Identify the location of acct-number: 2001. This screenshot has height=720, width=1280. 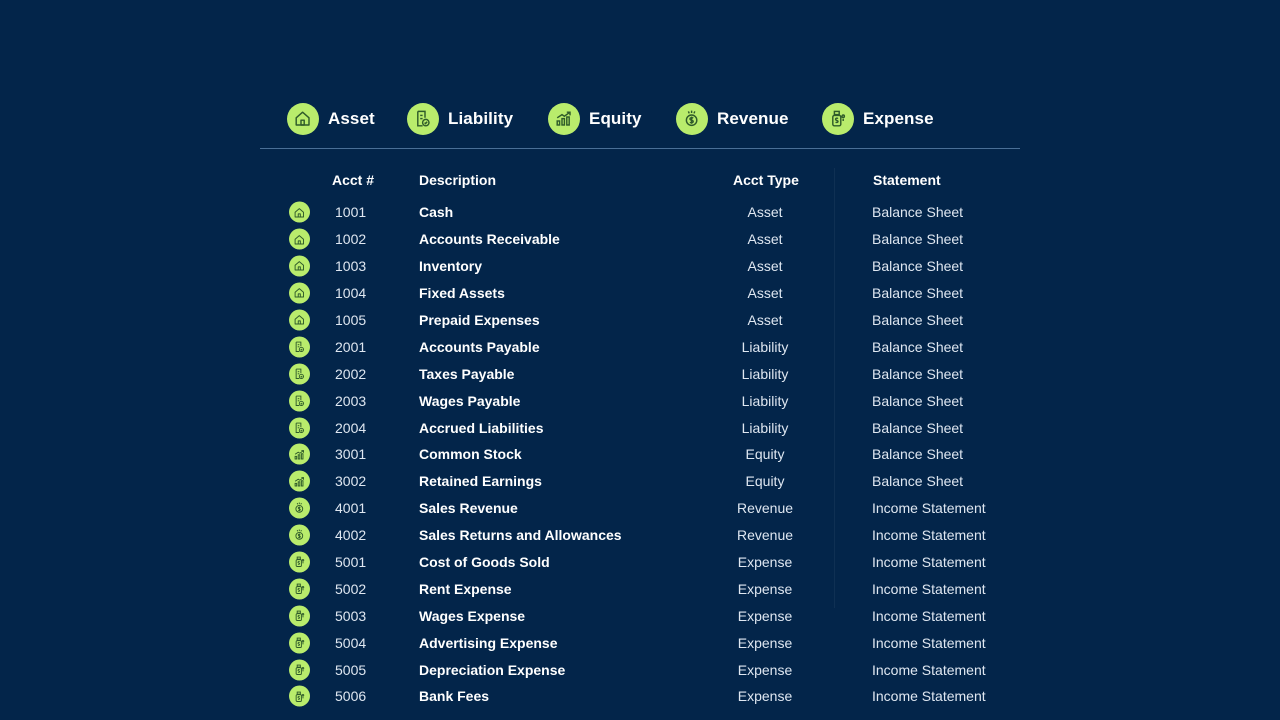
(351, 346).